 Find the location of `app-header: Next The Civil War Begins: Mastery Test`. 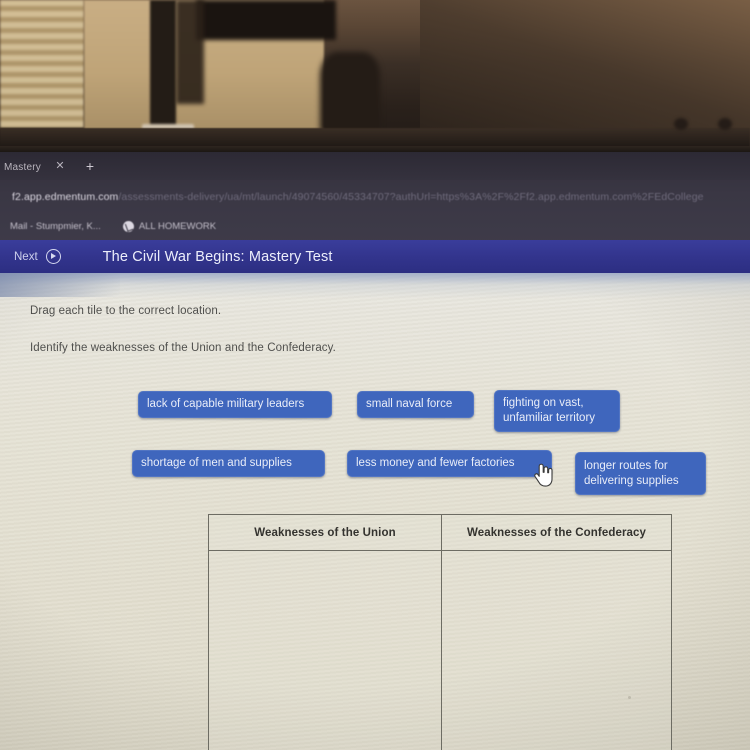

app-header: Next The Civil War Begins: Mastery Test is located at coordinates (375, 256).